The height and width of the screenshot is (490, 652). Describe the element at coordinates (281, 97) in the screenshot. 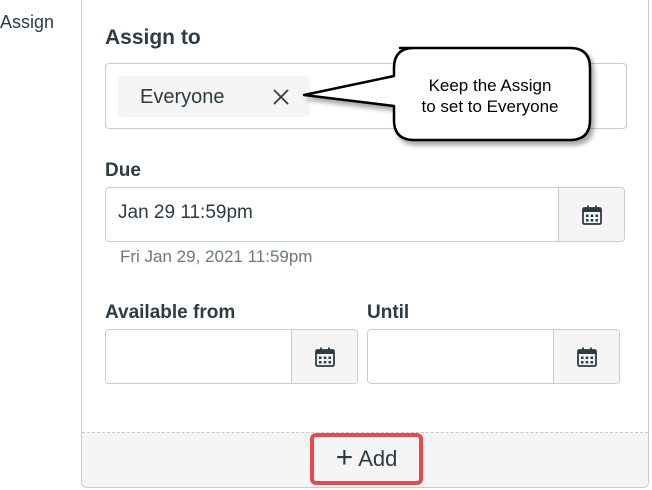

I see `close-icon` at that location.